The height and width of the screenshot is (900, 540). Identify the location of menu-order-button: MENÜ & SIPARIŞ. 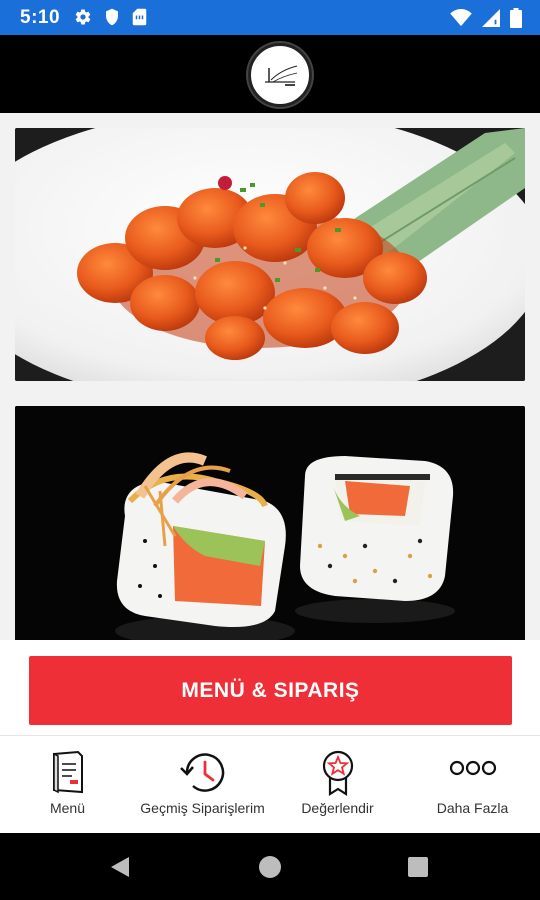
(270, 690).